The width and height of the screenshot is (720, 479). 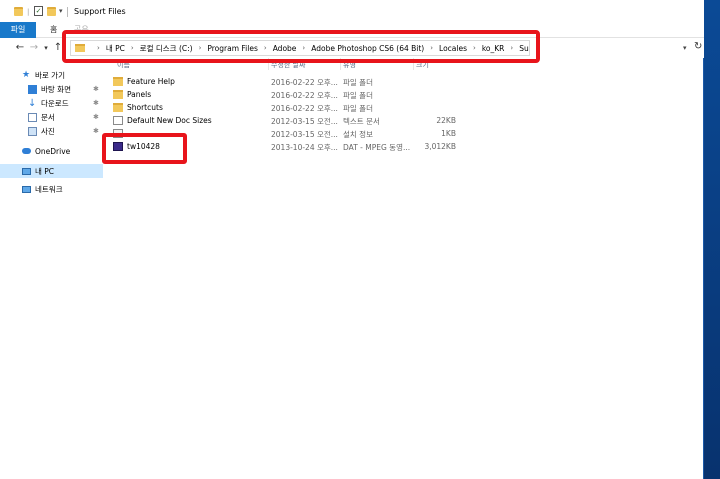 What do you see at coordinates (26, 74) in the screenshot?
I see `star-icon: ★` at bounding box center [26, 74].